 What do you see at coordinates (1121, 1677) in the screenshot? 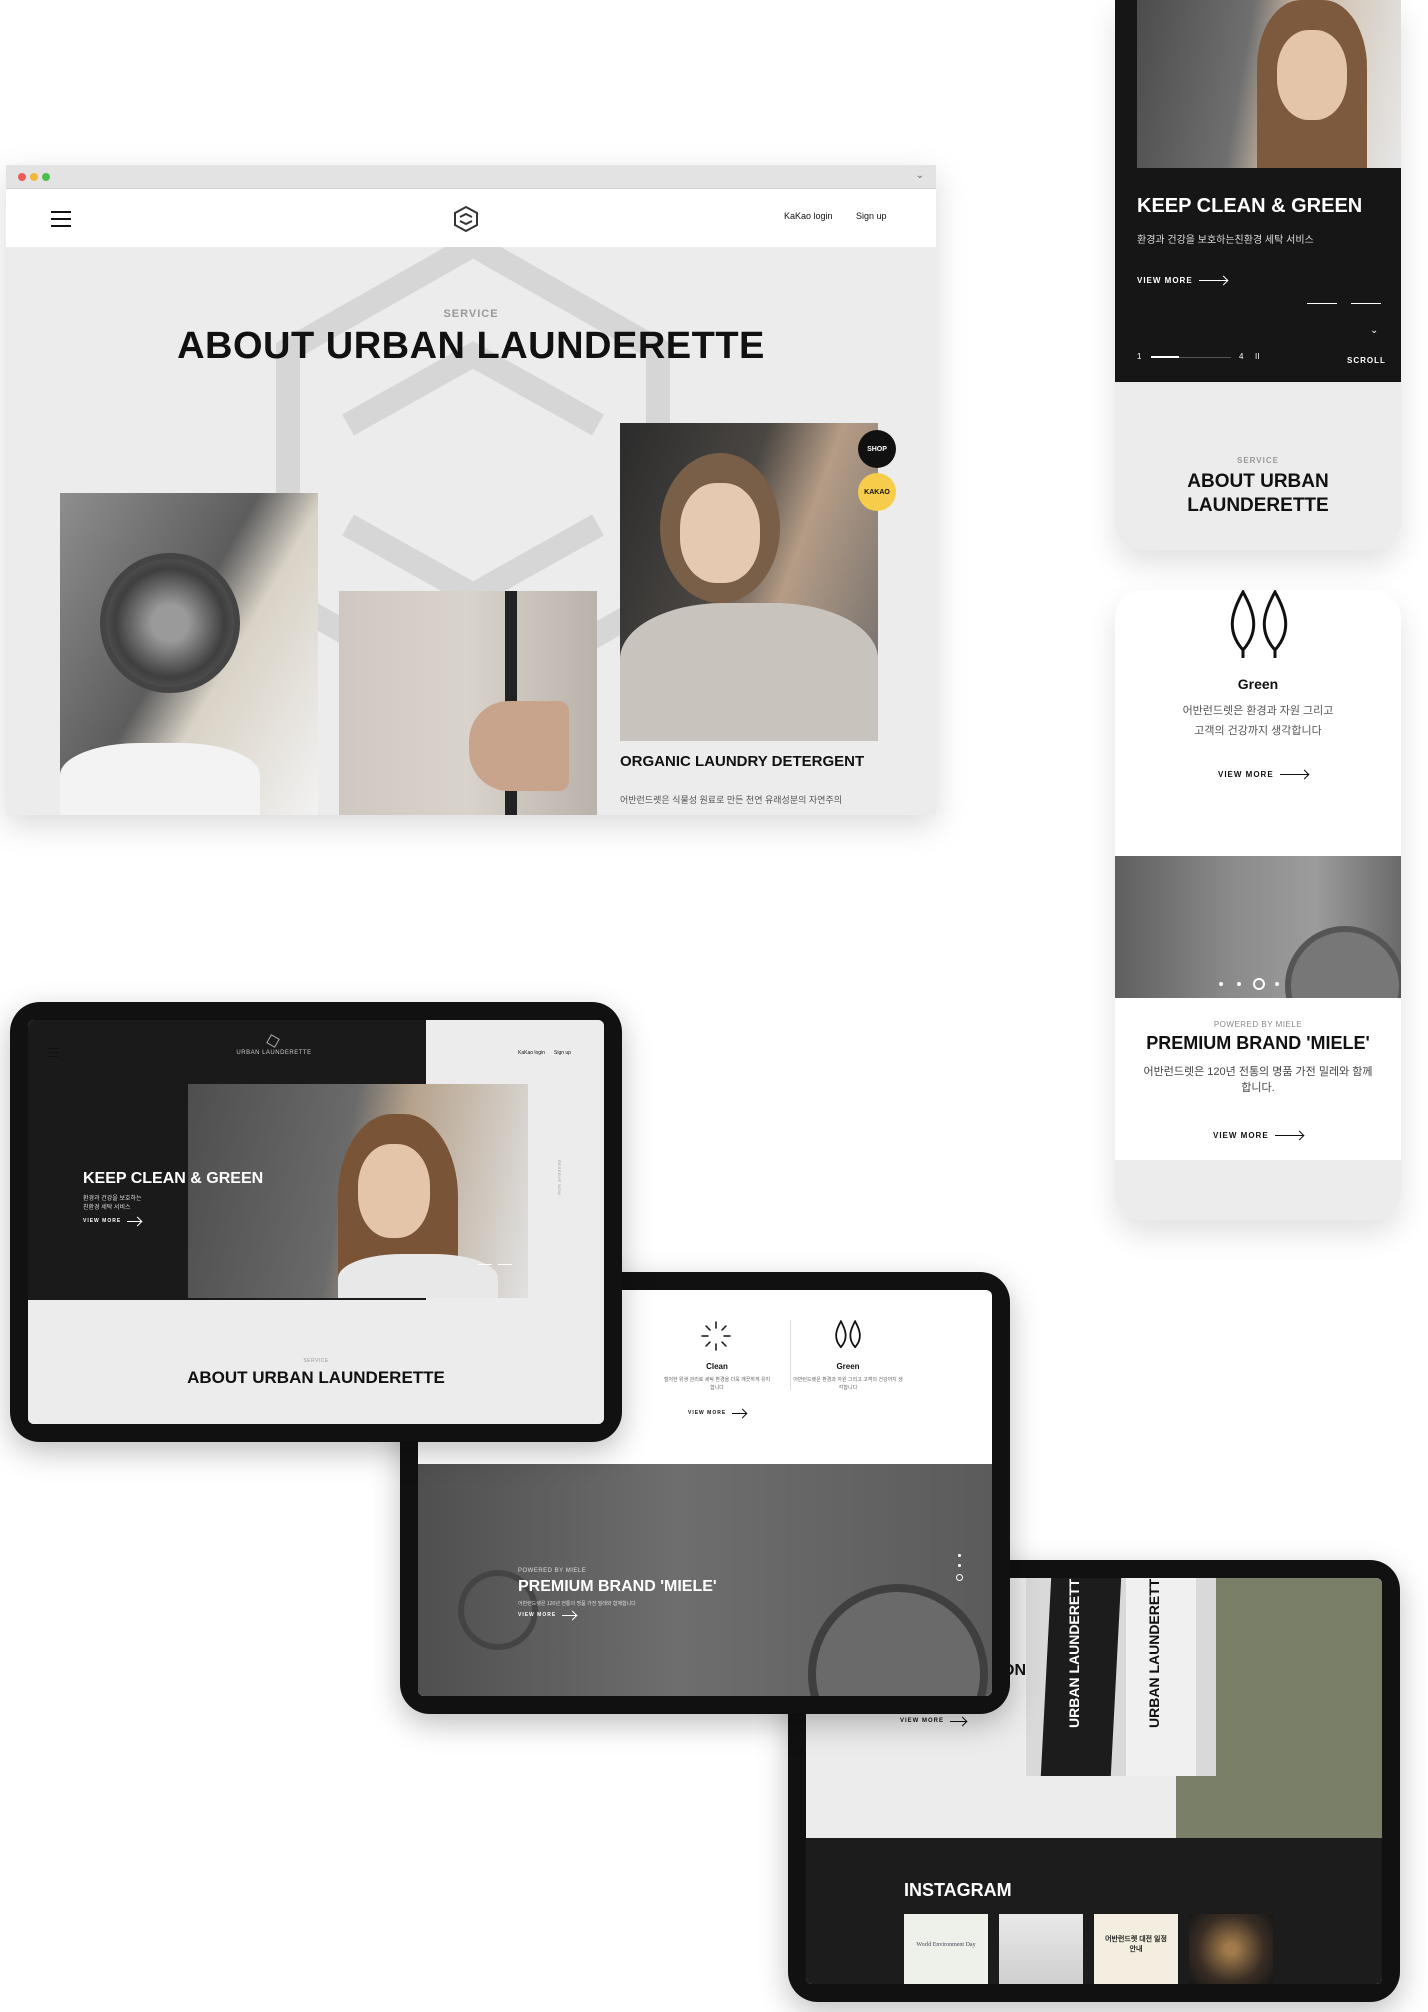
I see `bags-photo: URBAN LAUNDERETTE URBAN LAUNDERETTE` at bounding box center [1121, 1677].